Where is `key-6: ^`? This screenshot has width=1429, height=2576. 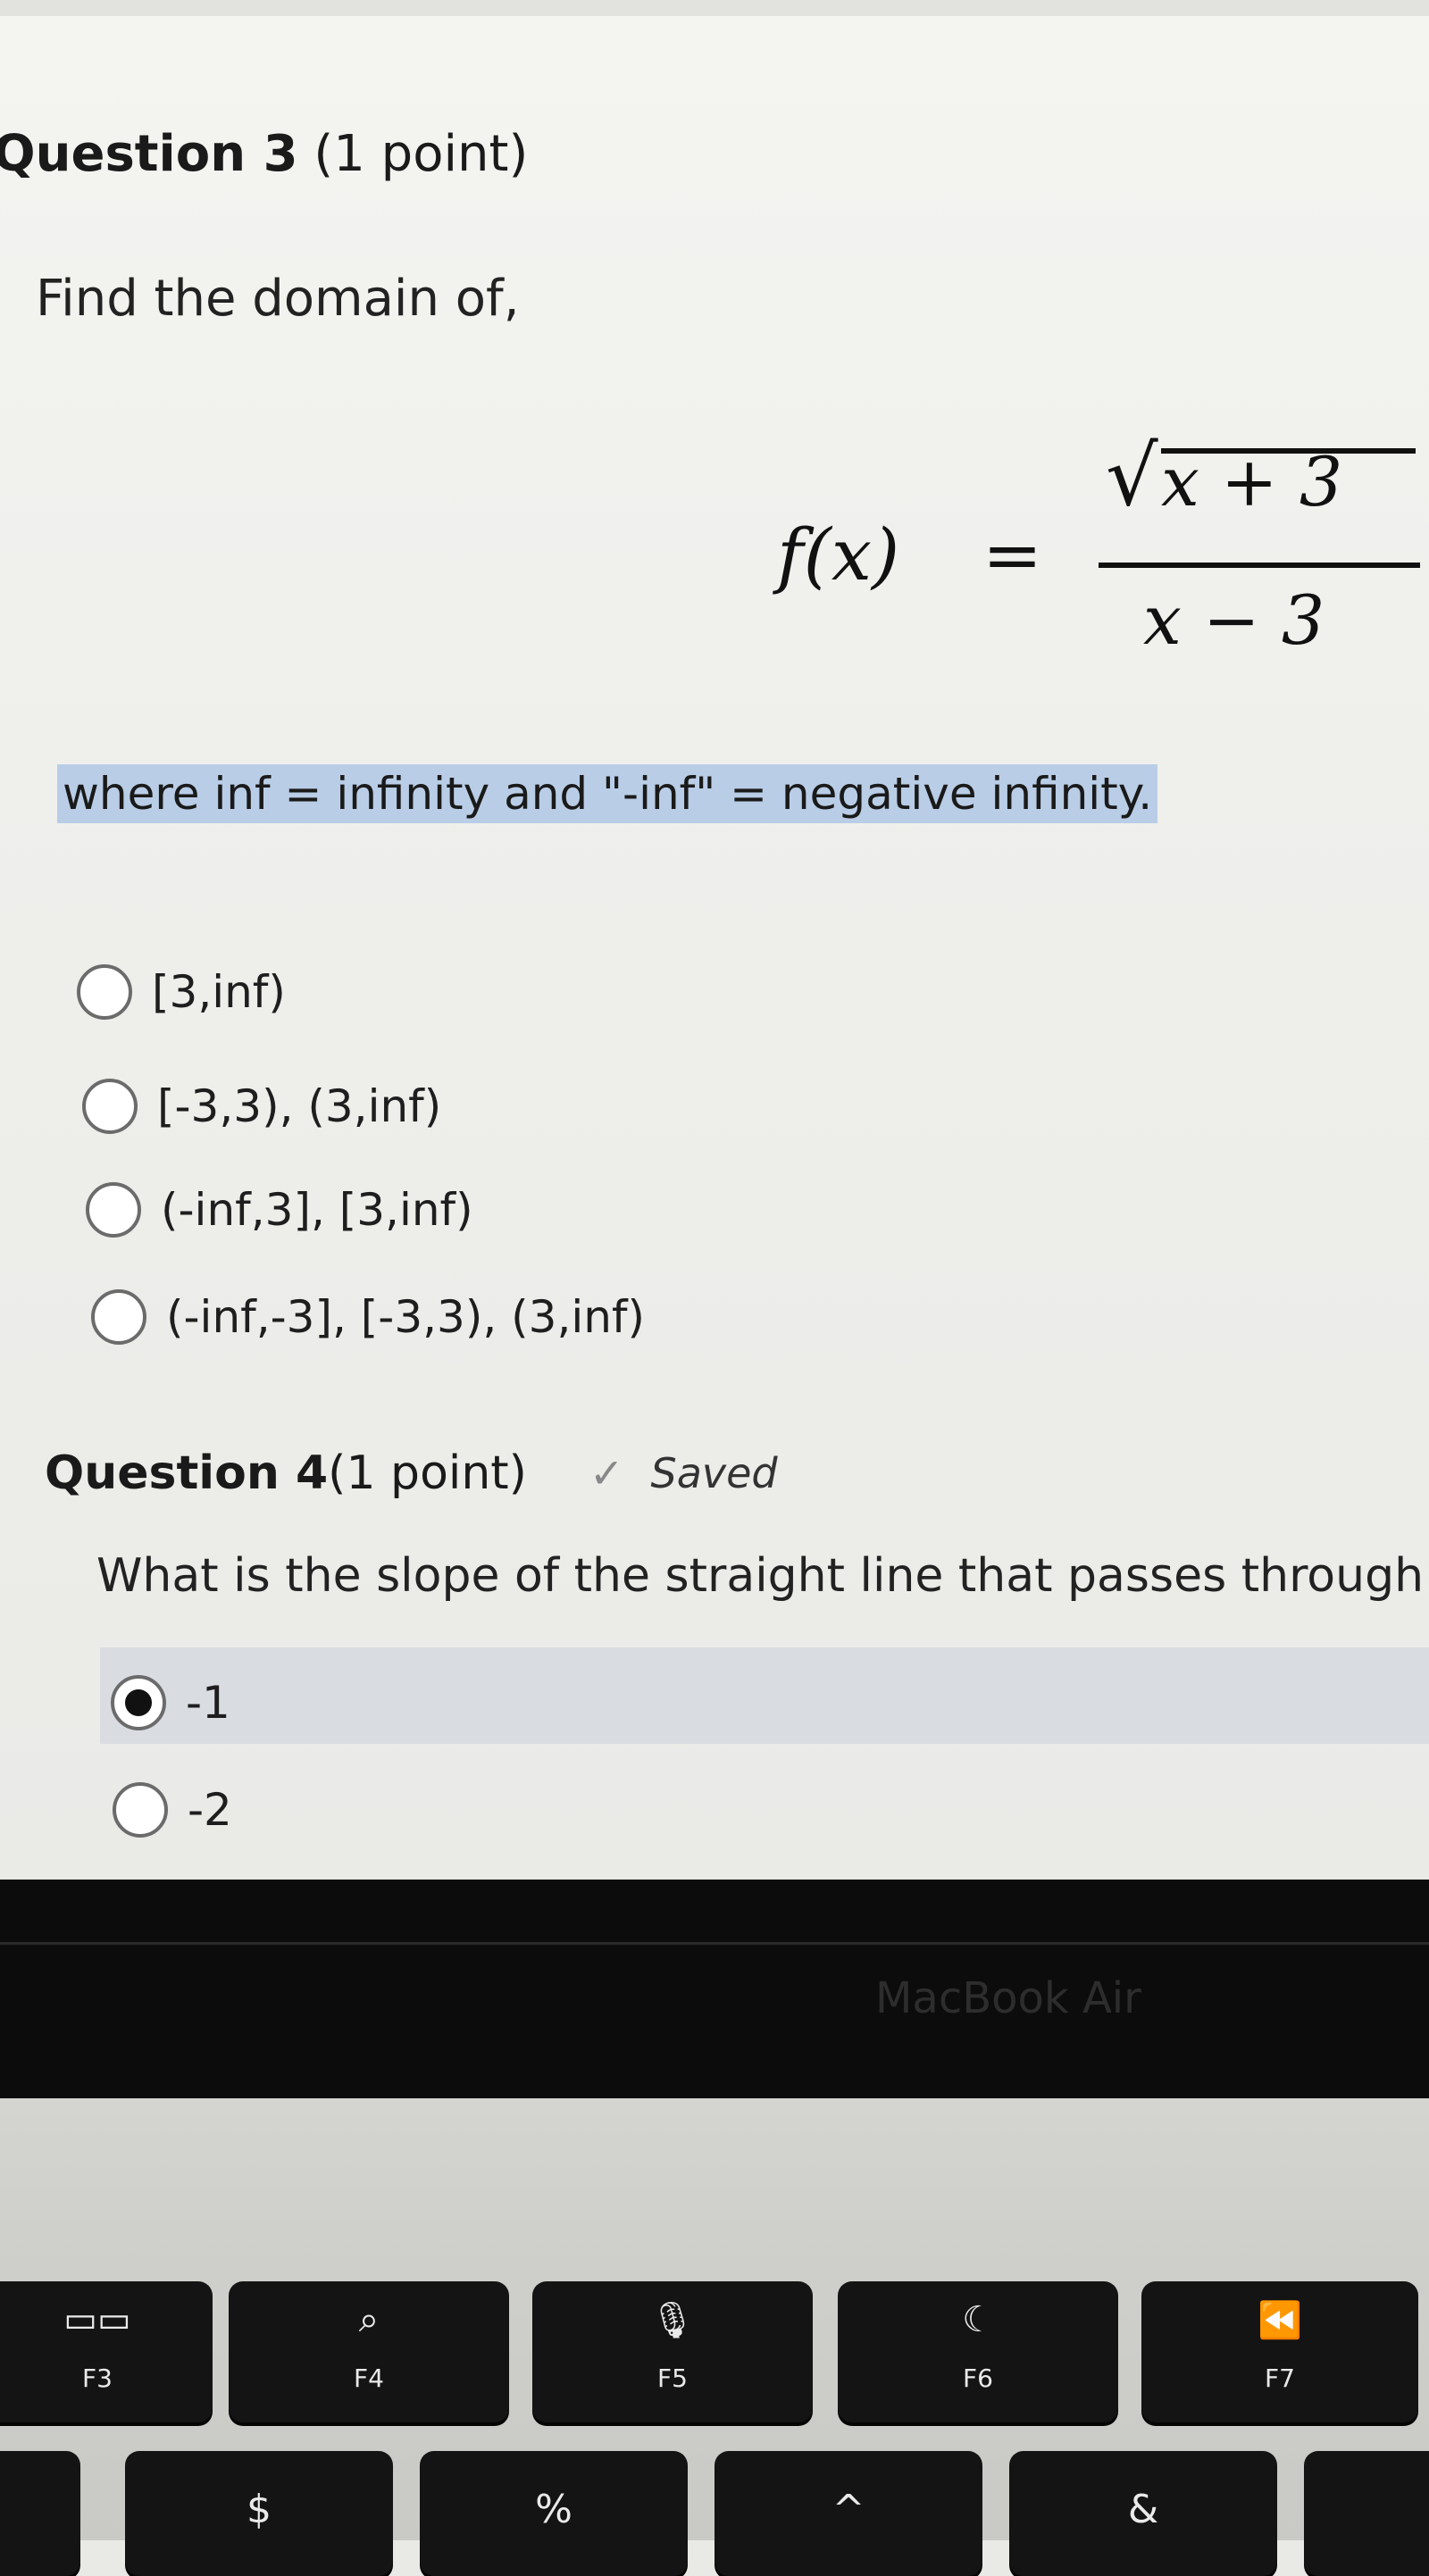
key-6: ^ is located at coordinates (848, 2513).